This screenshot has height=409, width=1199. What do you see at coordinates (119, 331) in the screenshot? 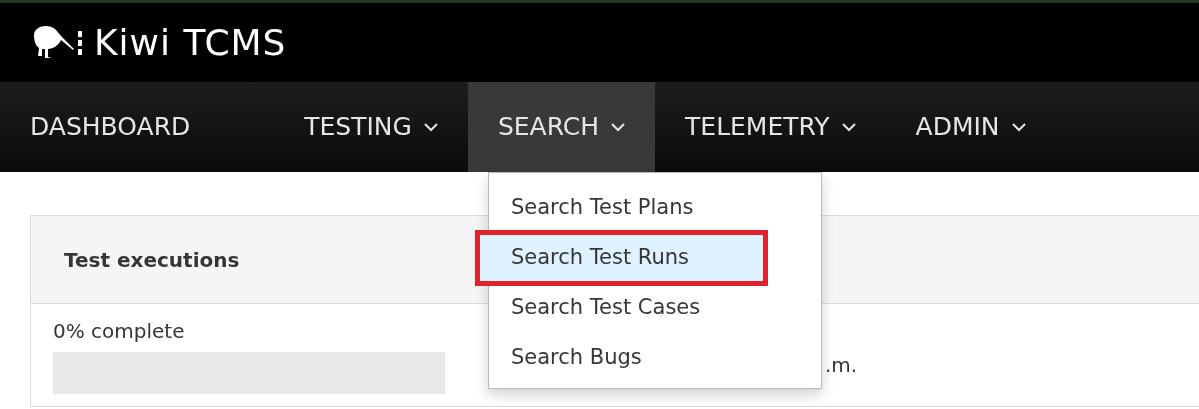
I see `progress-label: 0% complete` at bounding box center [119, 331].